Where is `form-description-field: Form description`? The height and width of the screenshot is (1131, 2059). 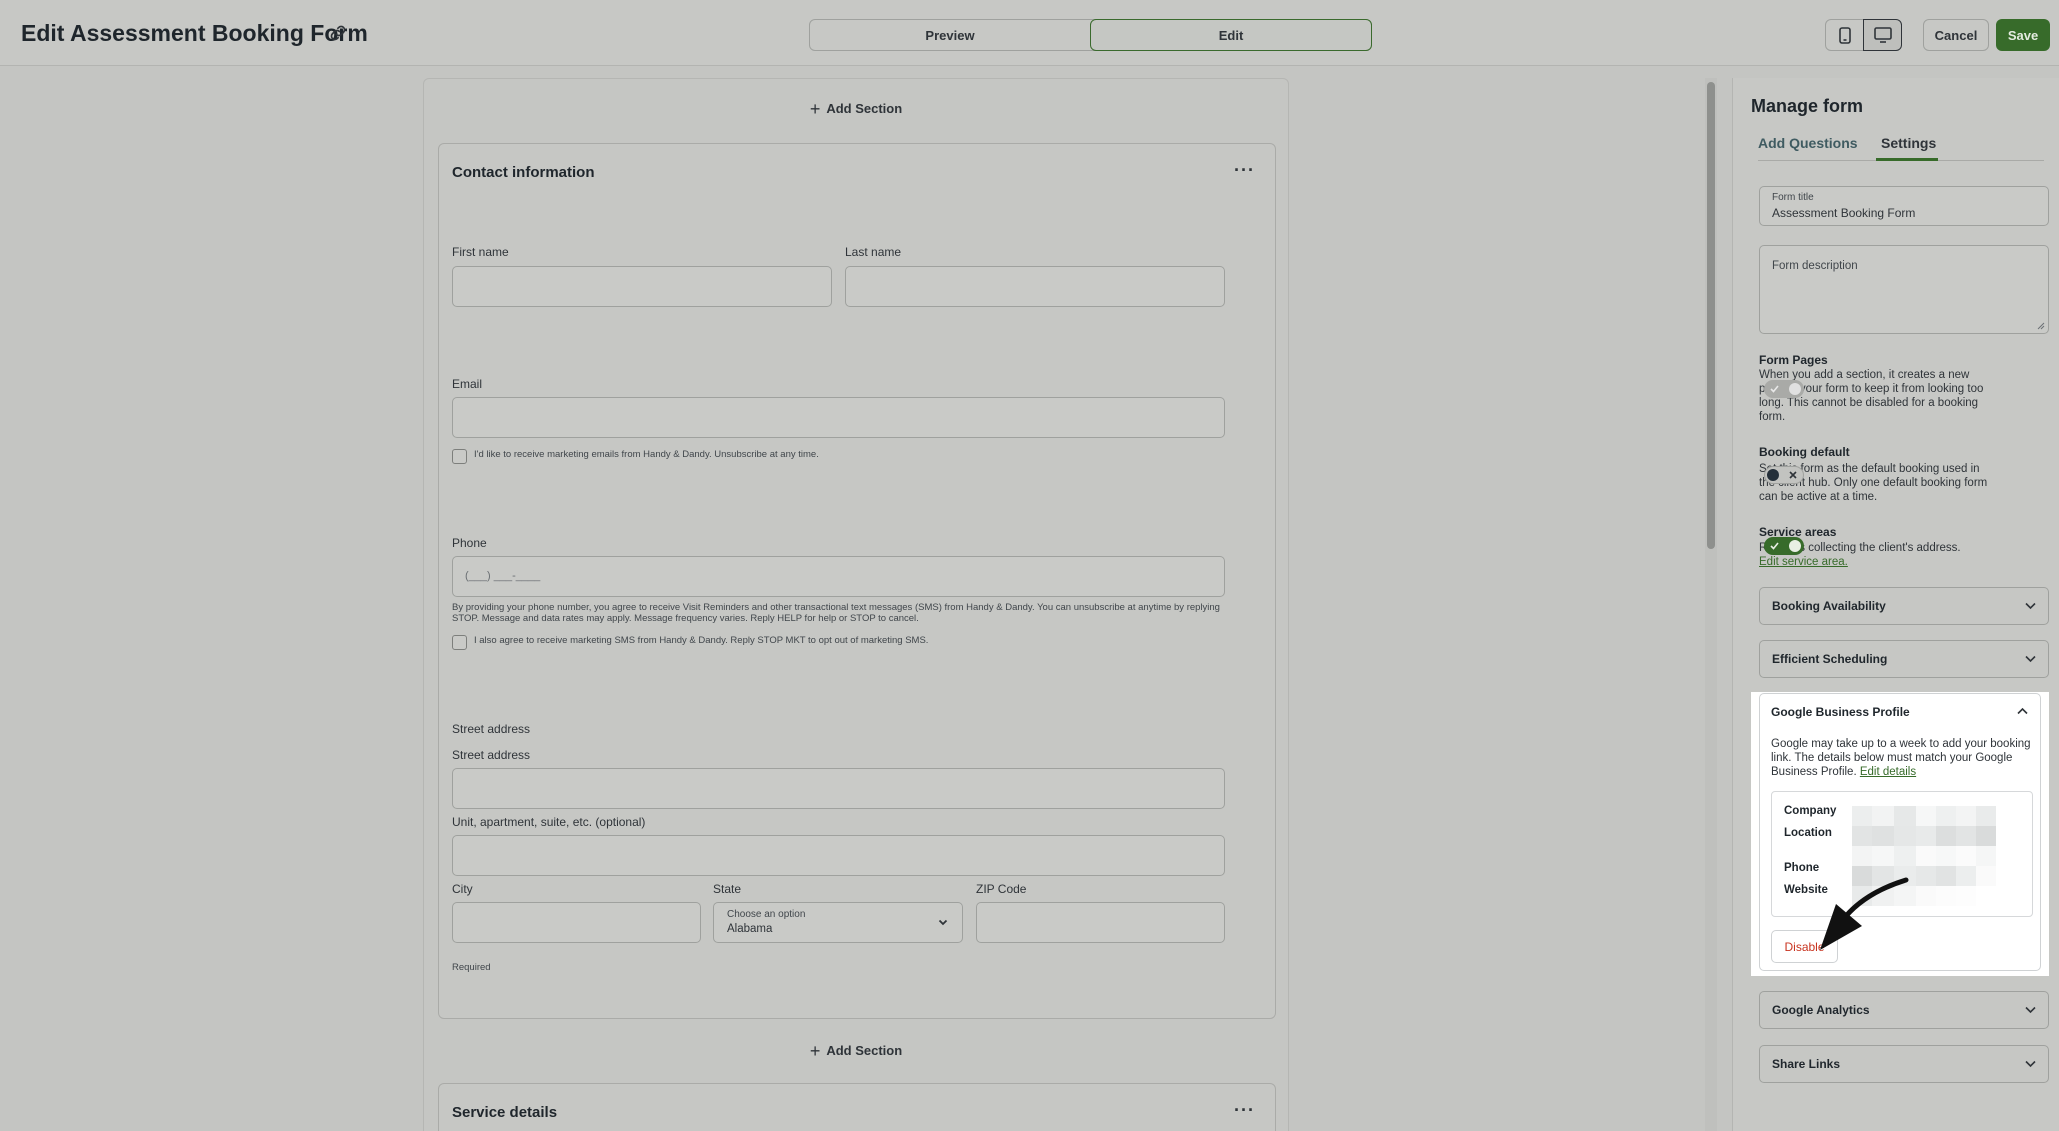
form-description-field: Form description is located at coordinates (1904, 289).